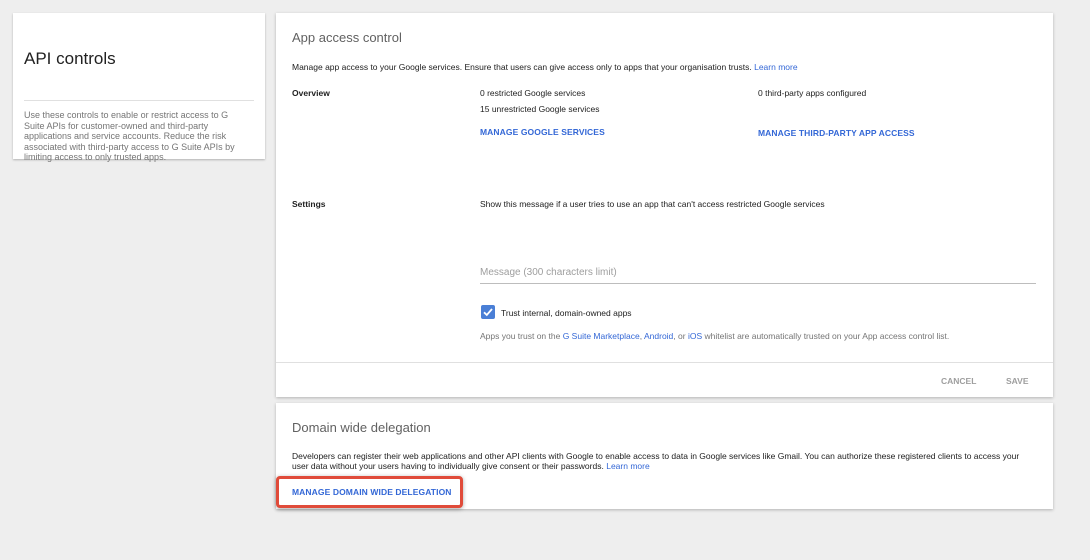 The height and width of the screenshot is (560, 1090). I want to click on third-party-apps-count: 0 third-party apps configured, so click(812, 93).